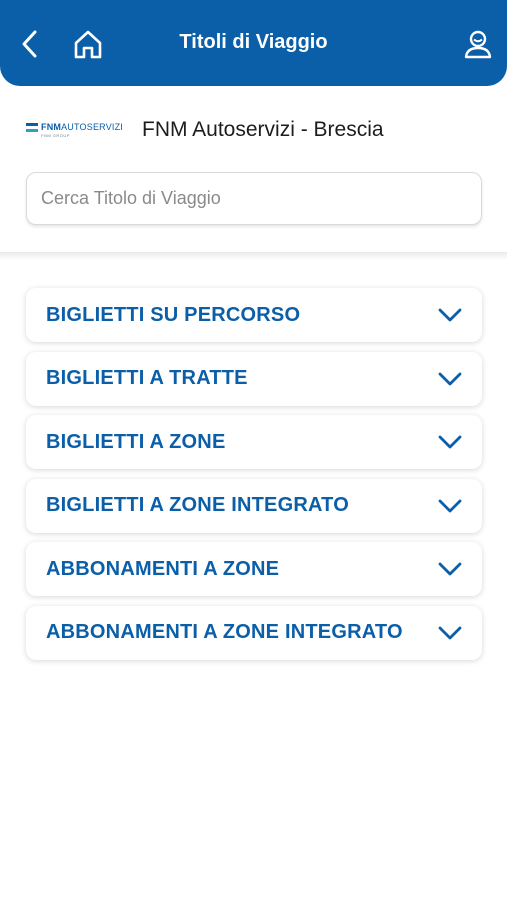  Describe the element at coordinates (32, 127) in the screenshot. I see `logo-mark-icon` at that location.